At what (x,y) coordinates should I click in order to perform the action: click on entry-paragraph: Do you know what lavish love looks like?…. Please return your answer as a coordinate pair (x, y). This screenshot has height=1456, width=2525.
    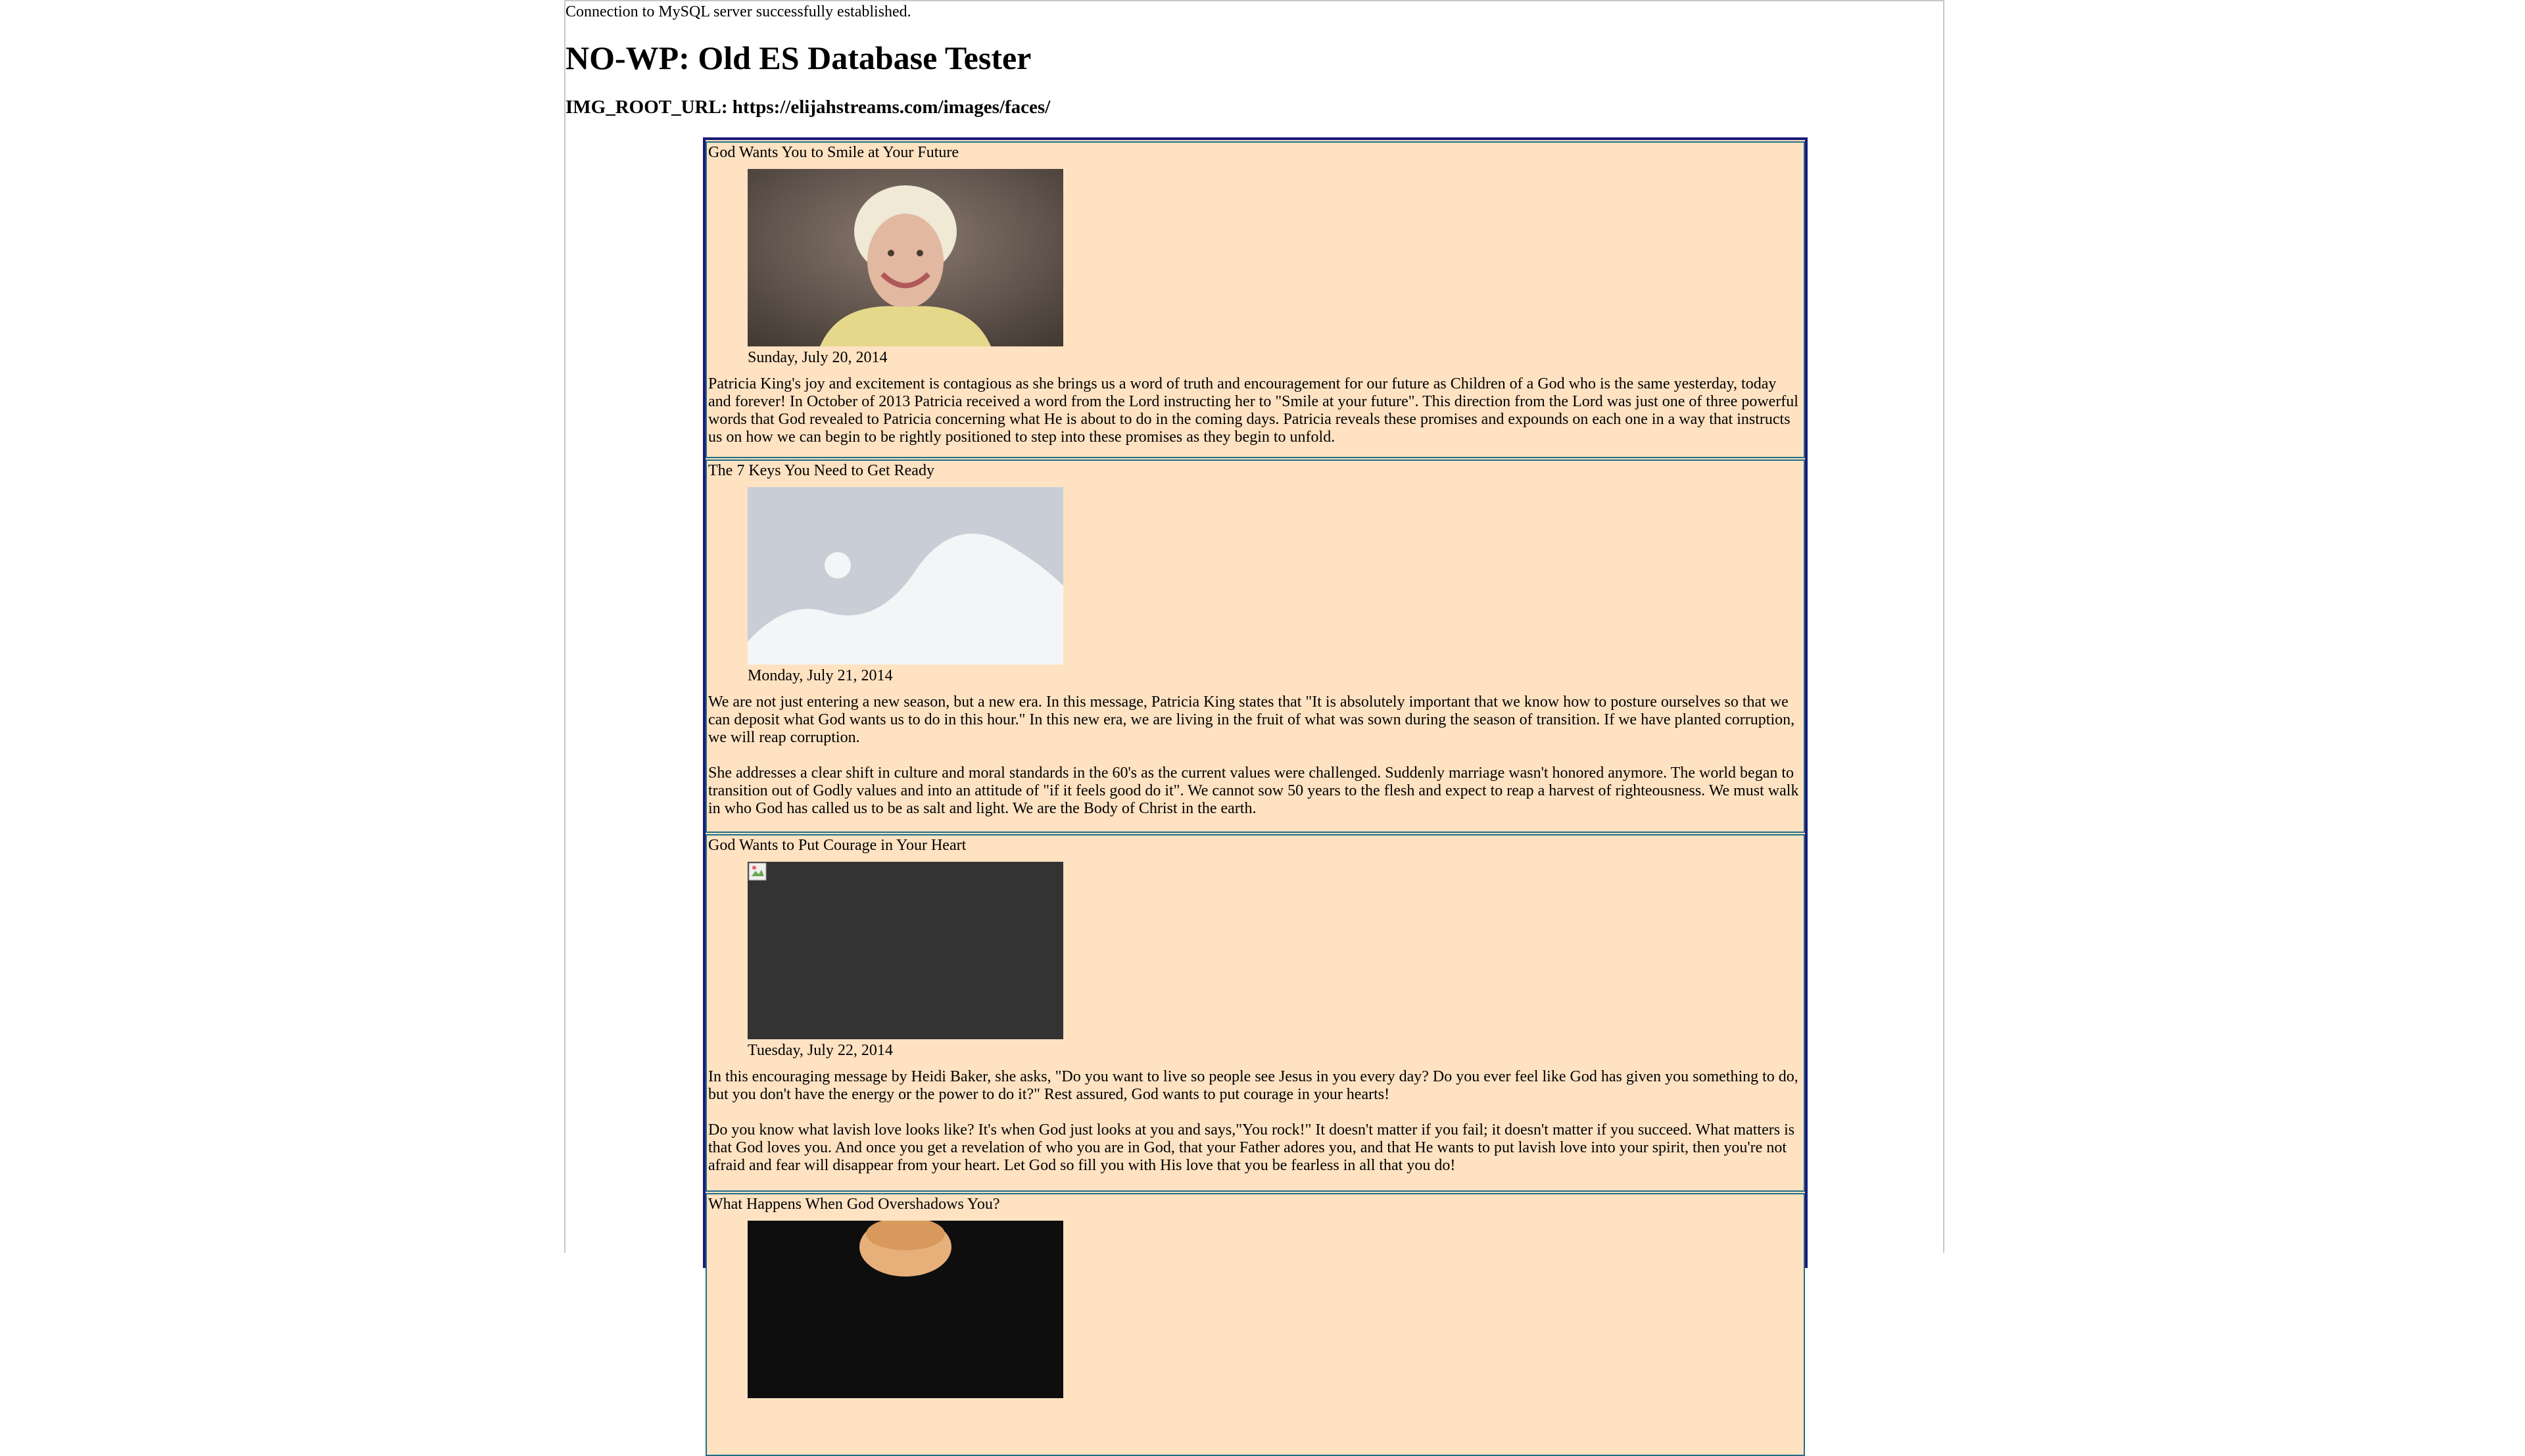
    Looking at the image, I should click on (1251, 1147).